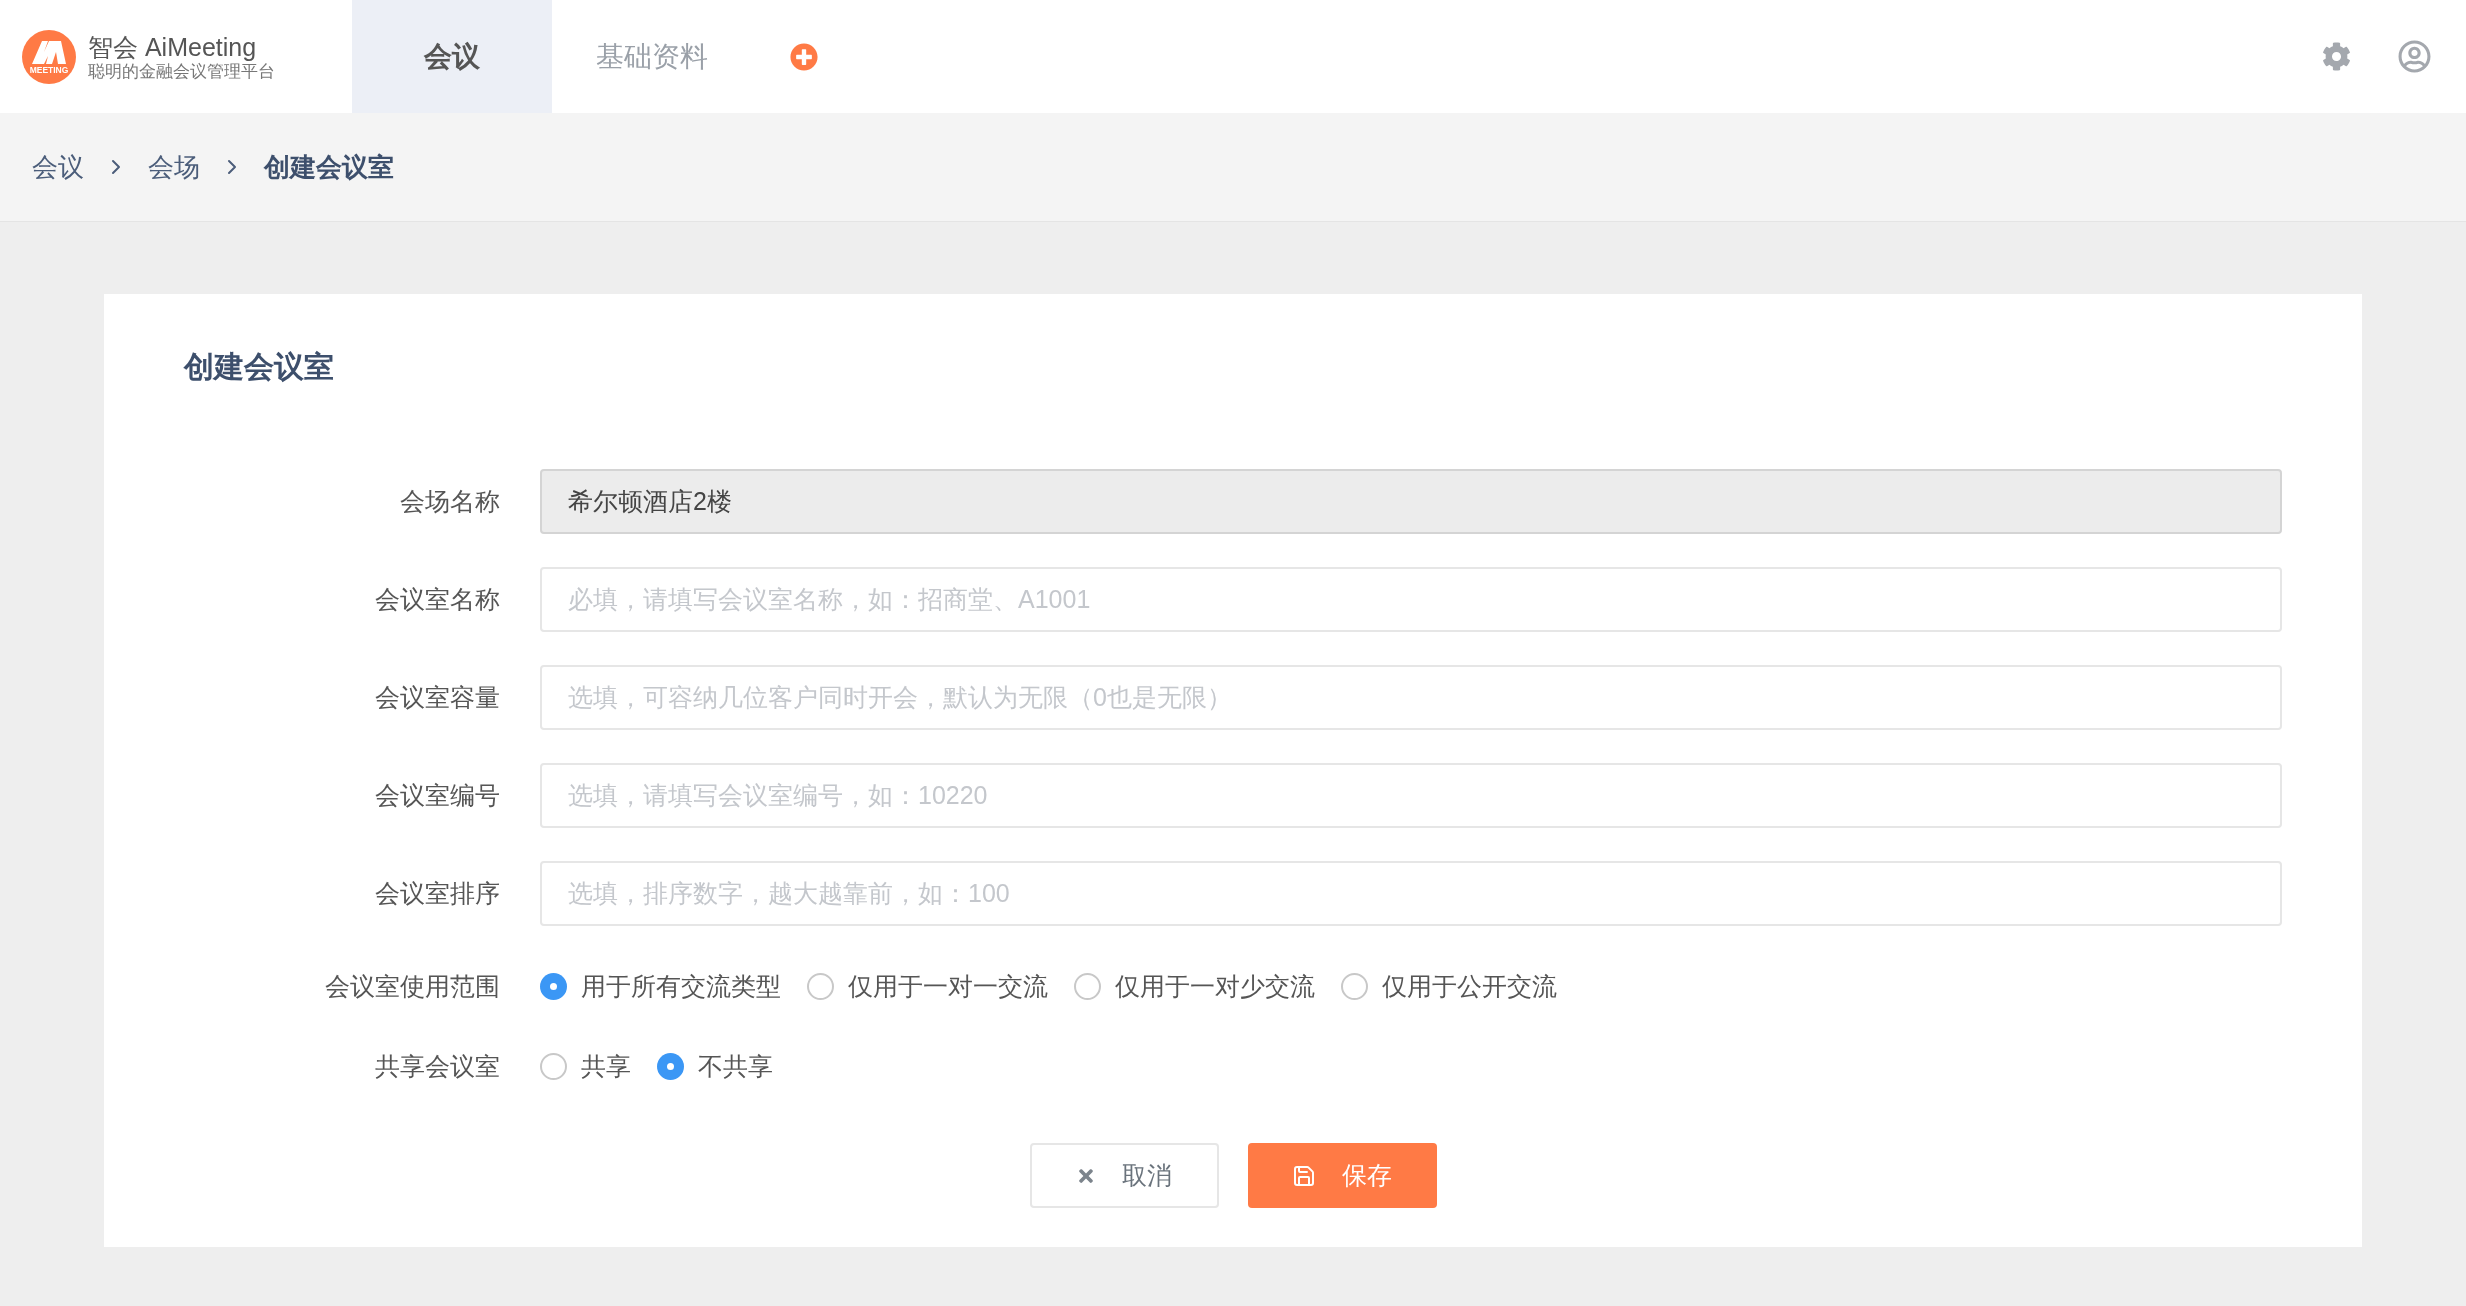 The height and width of the screenshot is (1306, 2466). I want to click on user-icon, so click(2414, 56).